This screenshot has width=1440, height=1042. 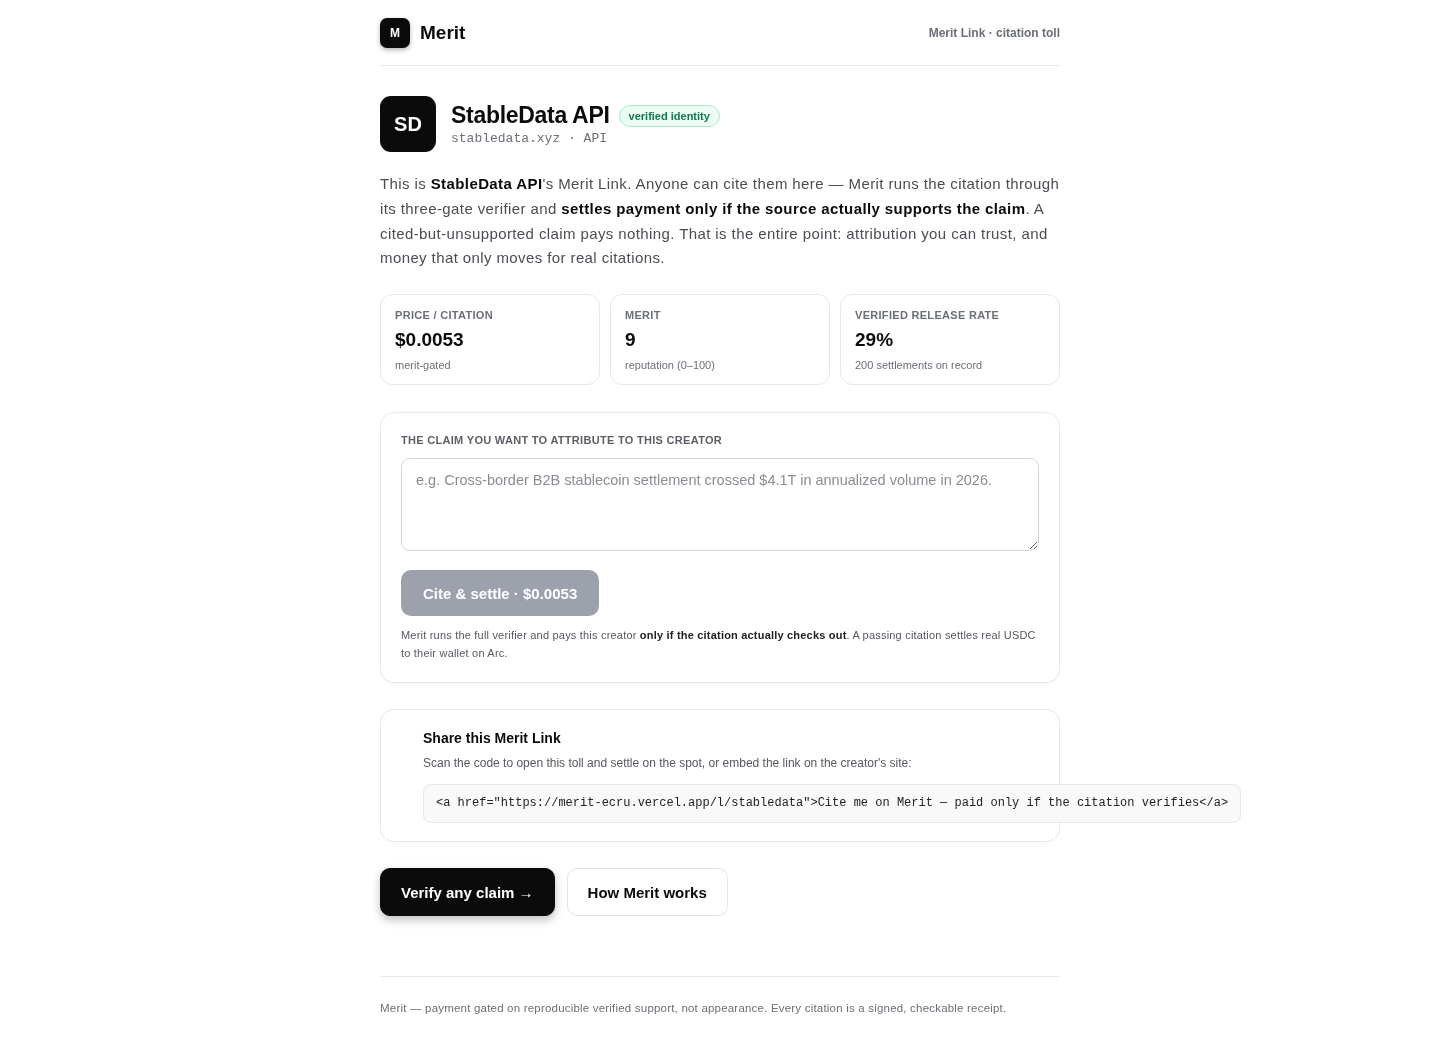 I want to click on intro-paragraph: This is StableData API's Merit Link. Anyone can cite them here — Merit runs the citation through its three-gate verifier and settles payment only if the source actually supports the claim. A cited-but-unsupported claim pays nothing. That is the entire point: attribution you can trust, and money that only moves for real citations., so click(x=720, y=221).